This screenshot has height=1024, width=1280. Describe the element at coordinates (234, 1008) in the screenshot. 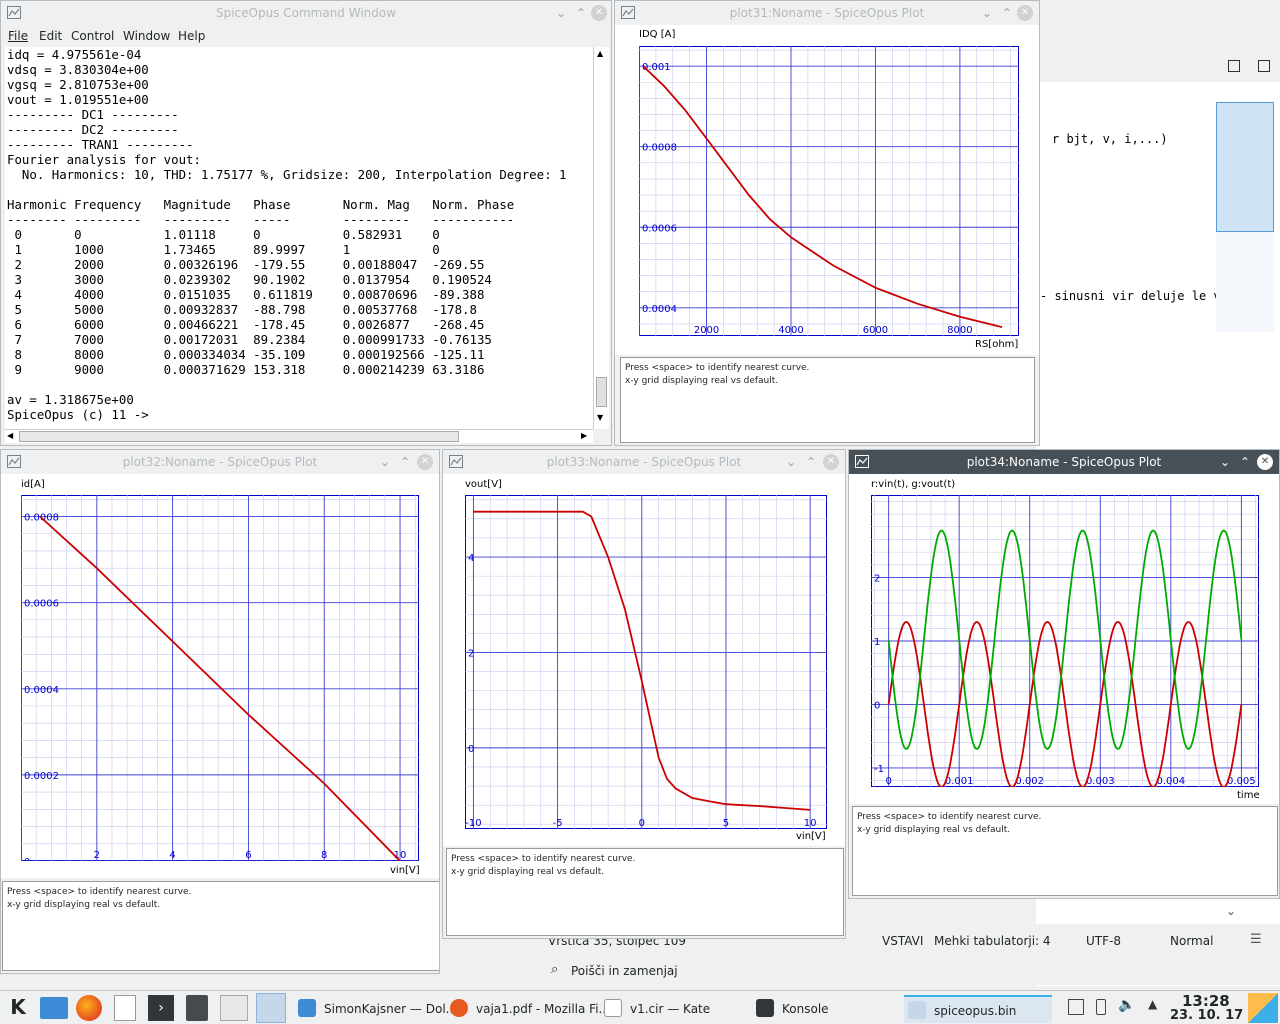

I see `editor-launcher-icon` at that location.